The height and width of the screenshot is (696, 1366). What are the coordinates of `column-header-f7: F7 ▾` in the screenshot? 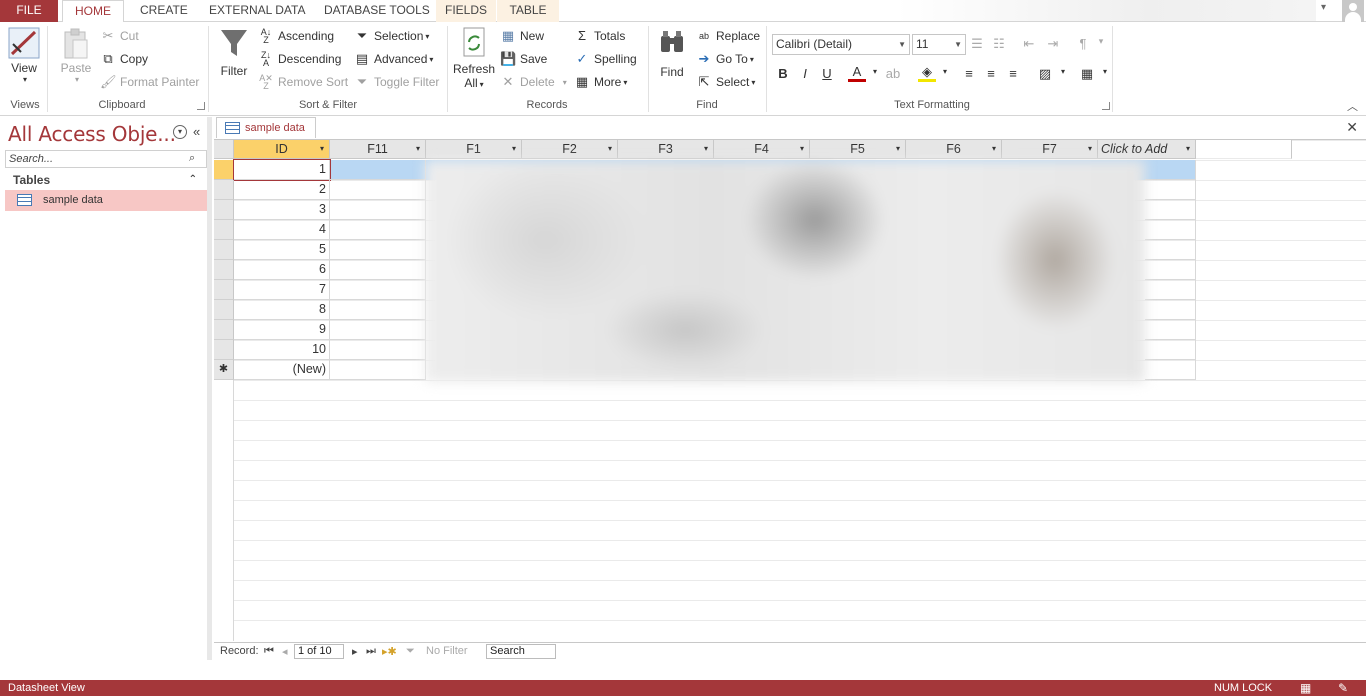 It's located at (1050, 149).